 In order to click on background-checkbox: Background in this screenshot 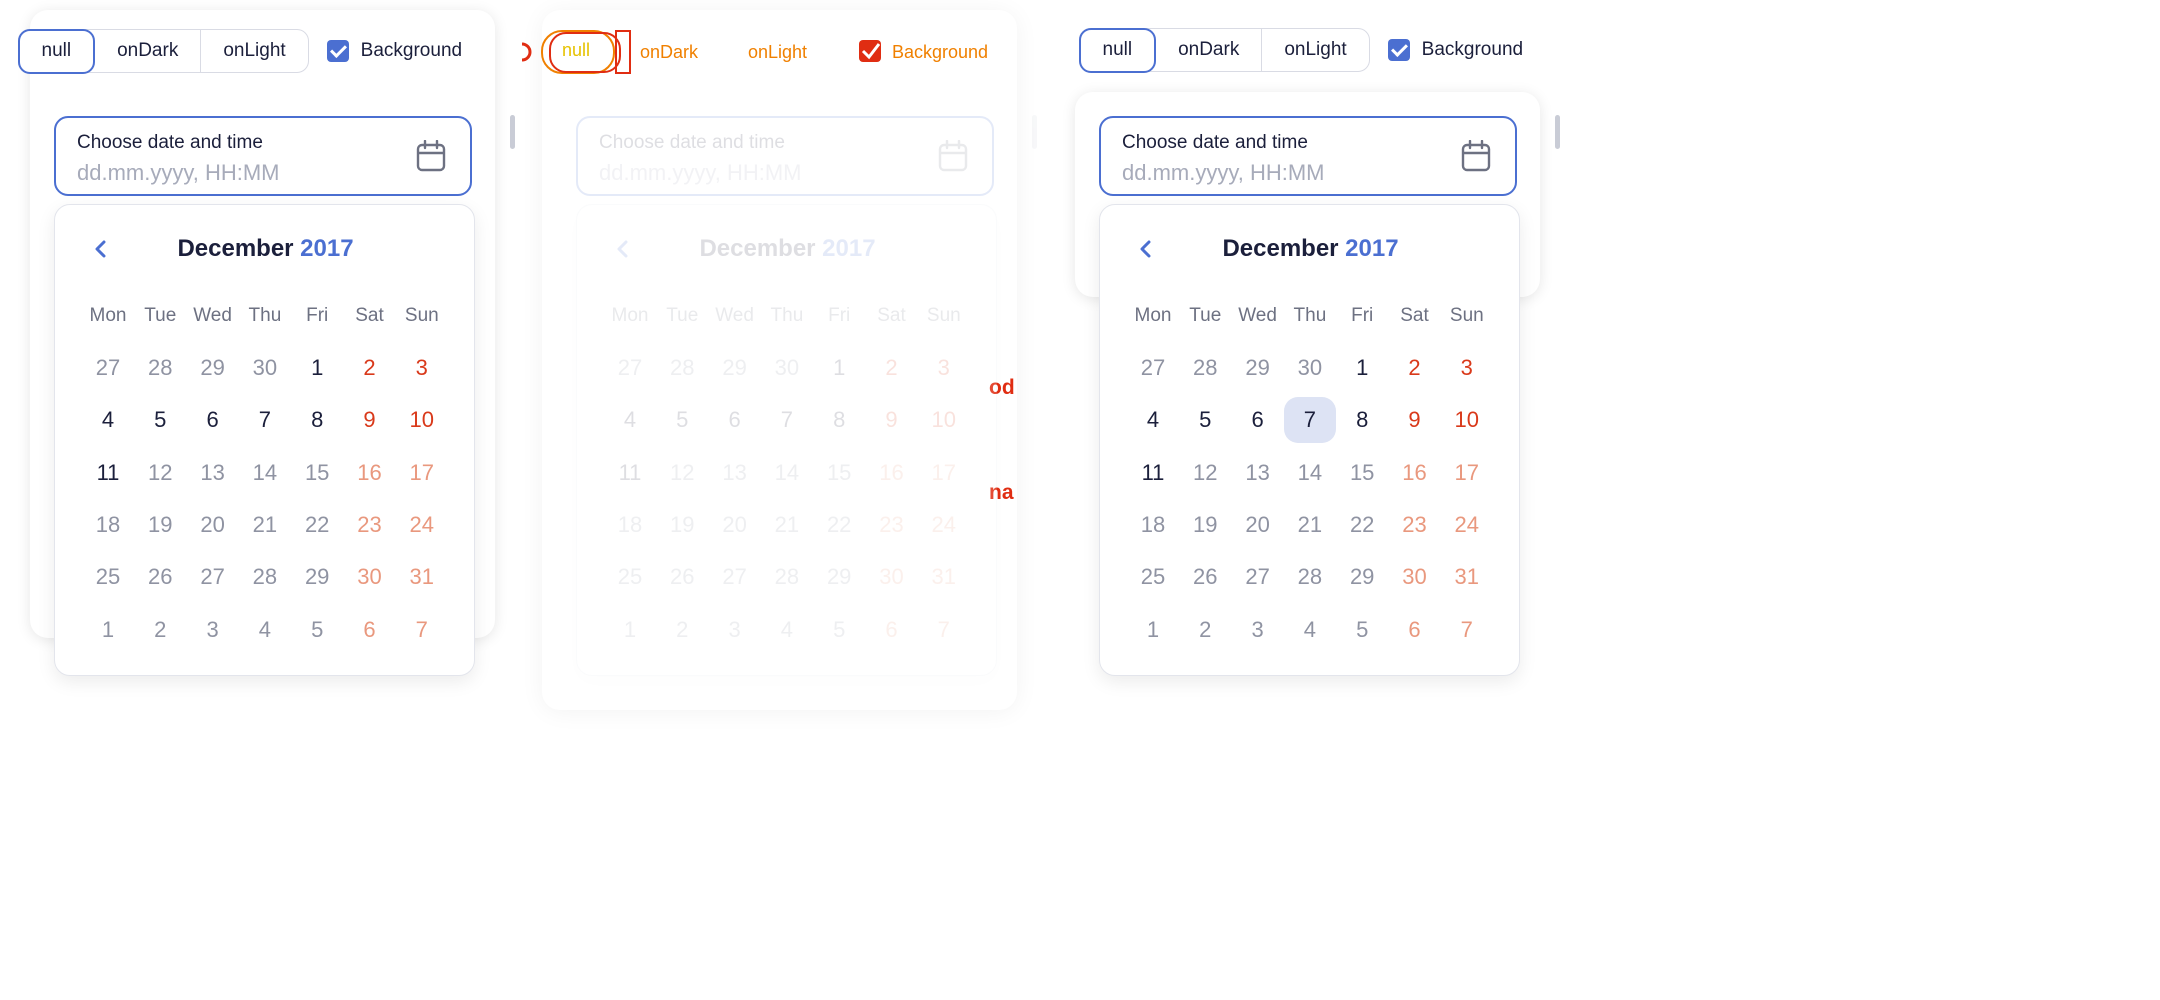, I will do `click(394, 51)`.